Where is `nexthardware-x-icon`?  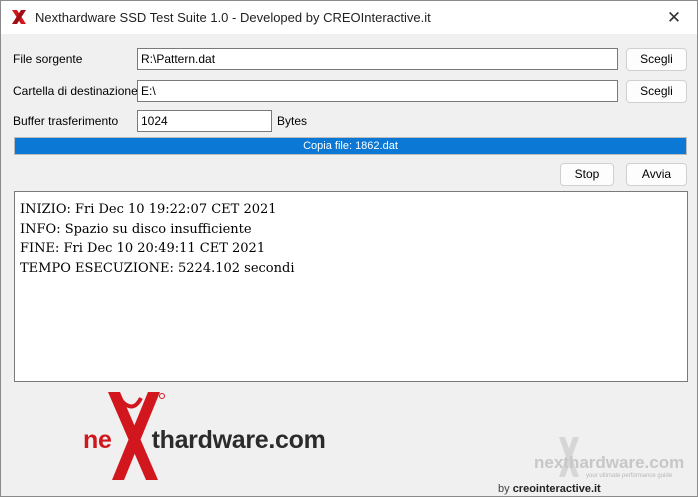
nexthardware-x-icon is located at coordinates (19, 17).